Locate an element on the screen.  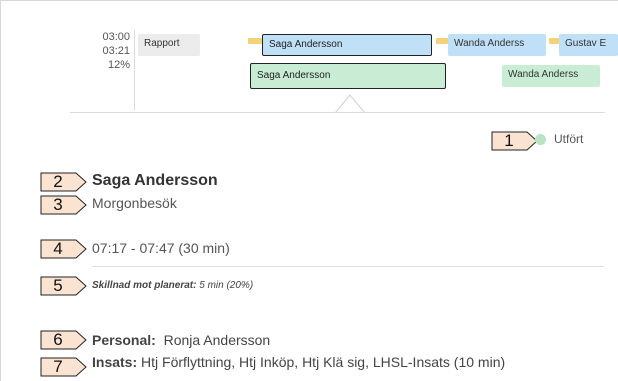
timeline-metrics: 03:00 03:21 12% is located at coordinates (100, 51).